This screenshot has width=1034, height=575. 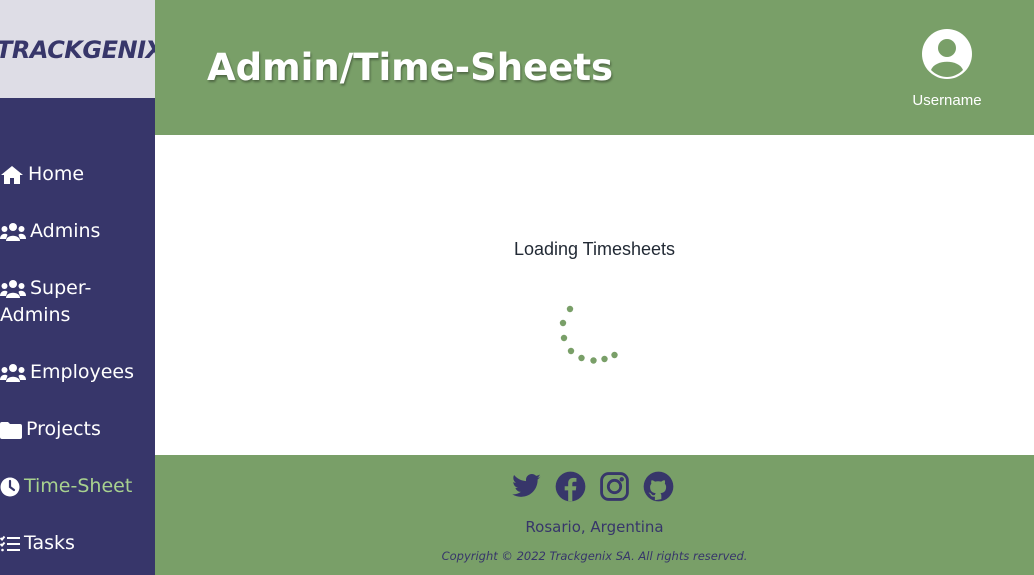 I want to click on sidebar-item-admins: Admins, so click(x=50, y=231).